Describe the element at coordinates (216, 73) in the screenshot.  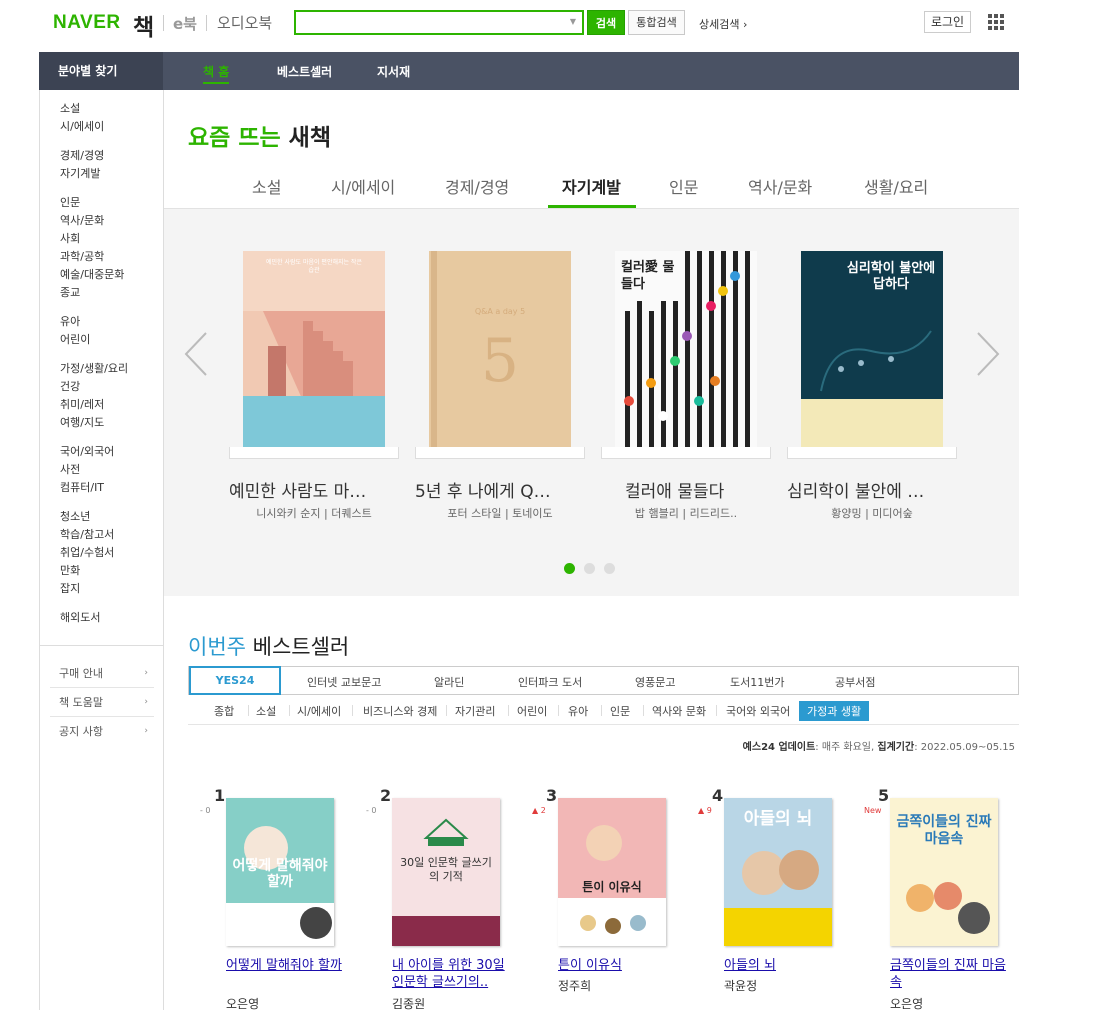
I see `nav-book-home: 책 홈` at that location.